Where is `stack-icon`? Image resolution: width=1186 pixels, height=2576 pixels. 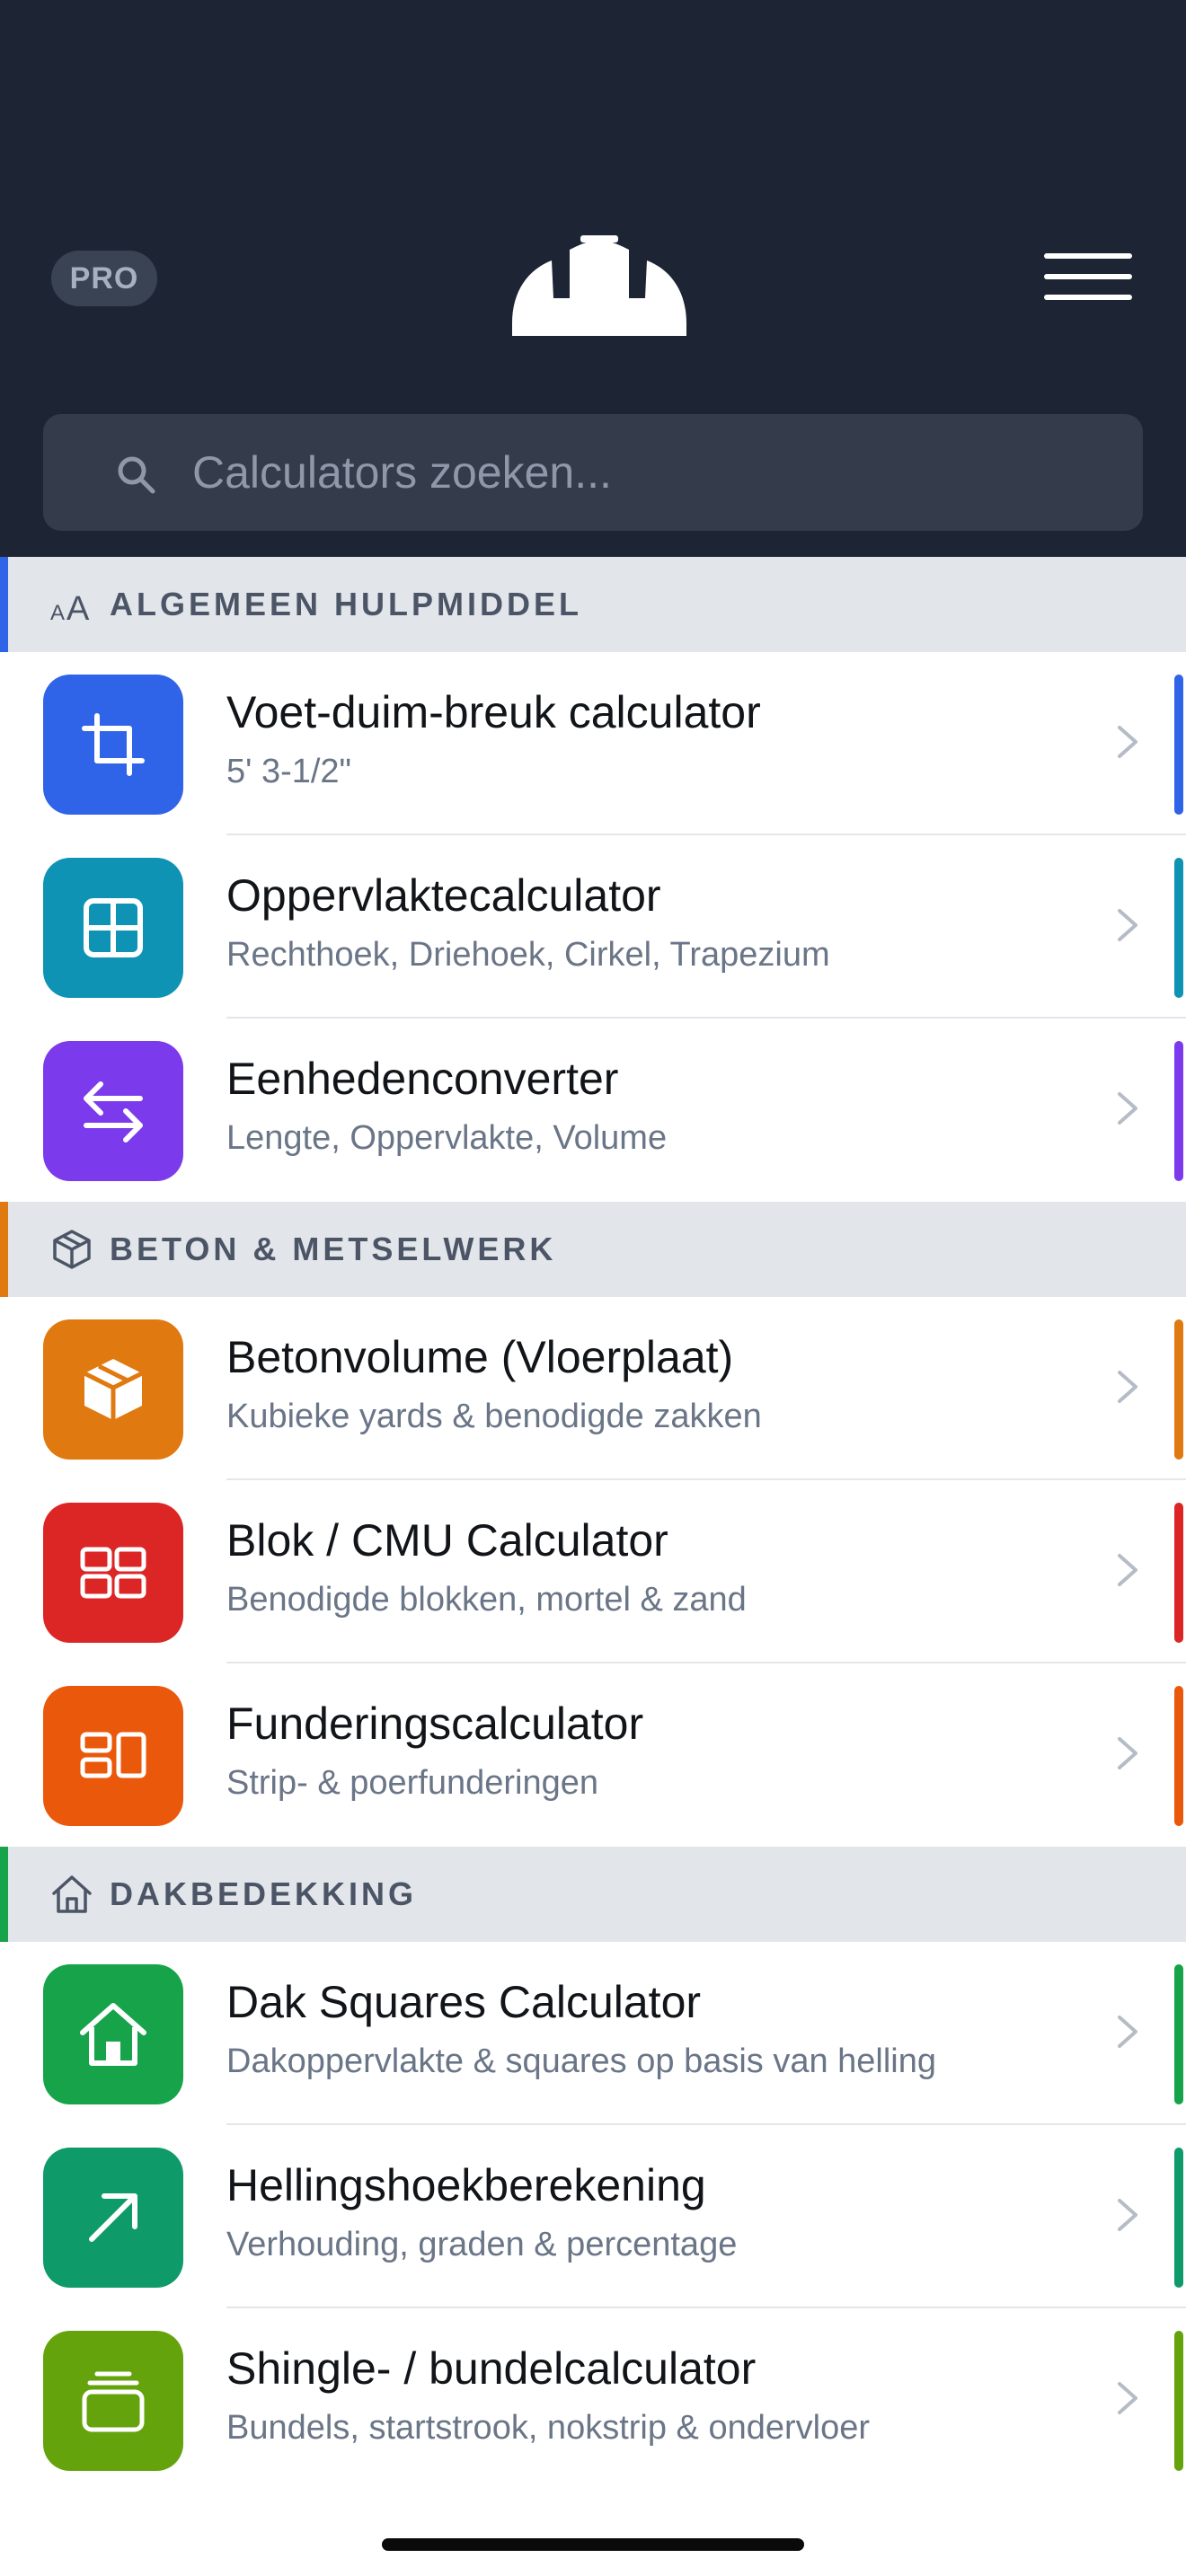 stack-icon is located at coordinates (113, 2401).